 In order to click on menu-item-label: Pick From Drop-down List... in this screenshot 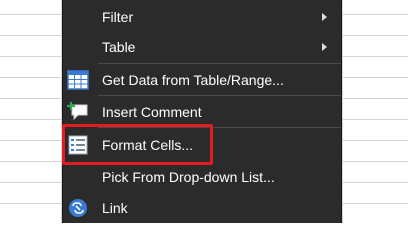, I will do `click(188, 177)`.